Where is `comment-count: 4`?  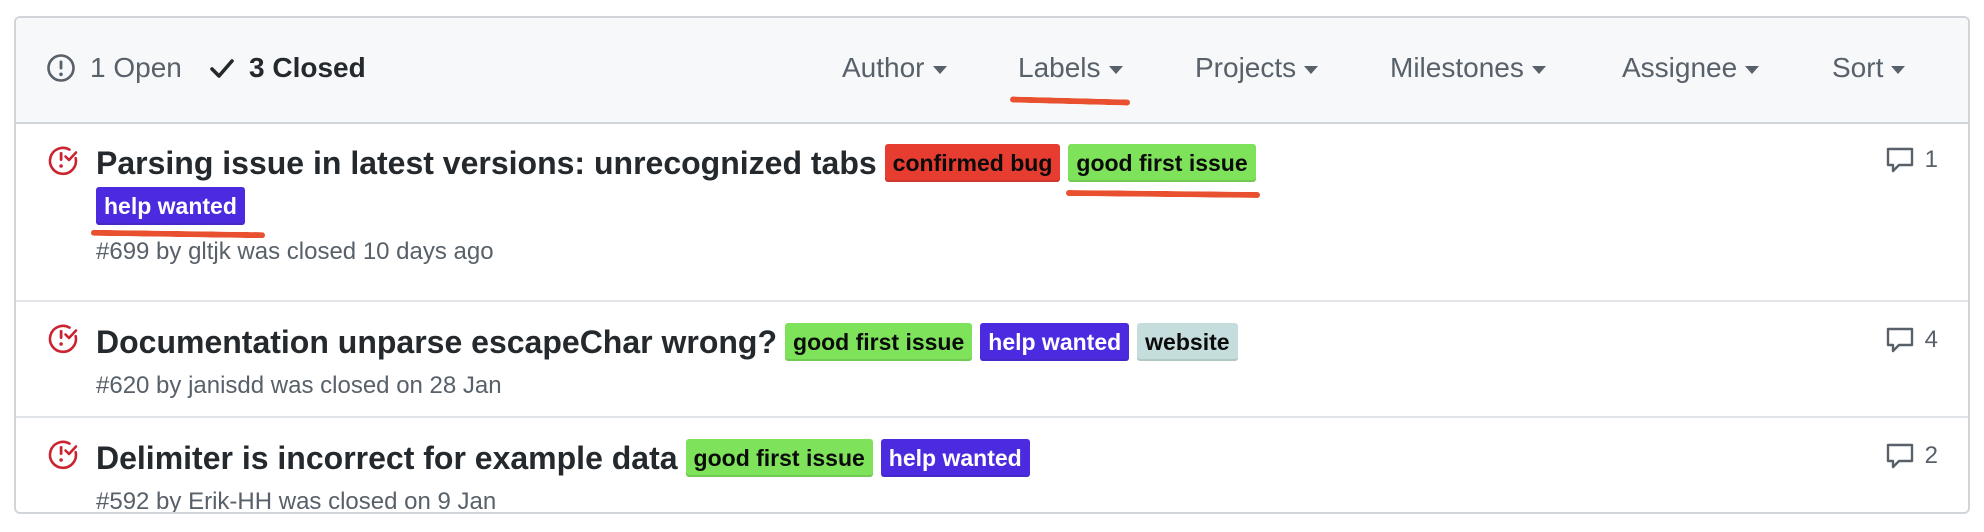 comment-count: 4 is located at coordinates (1931, 339).